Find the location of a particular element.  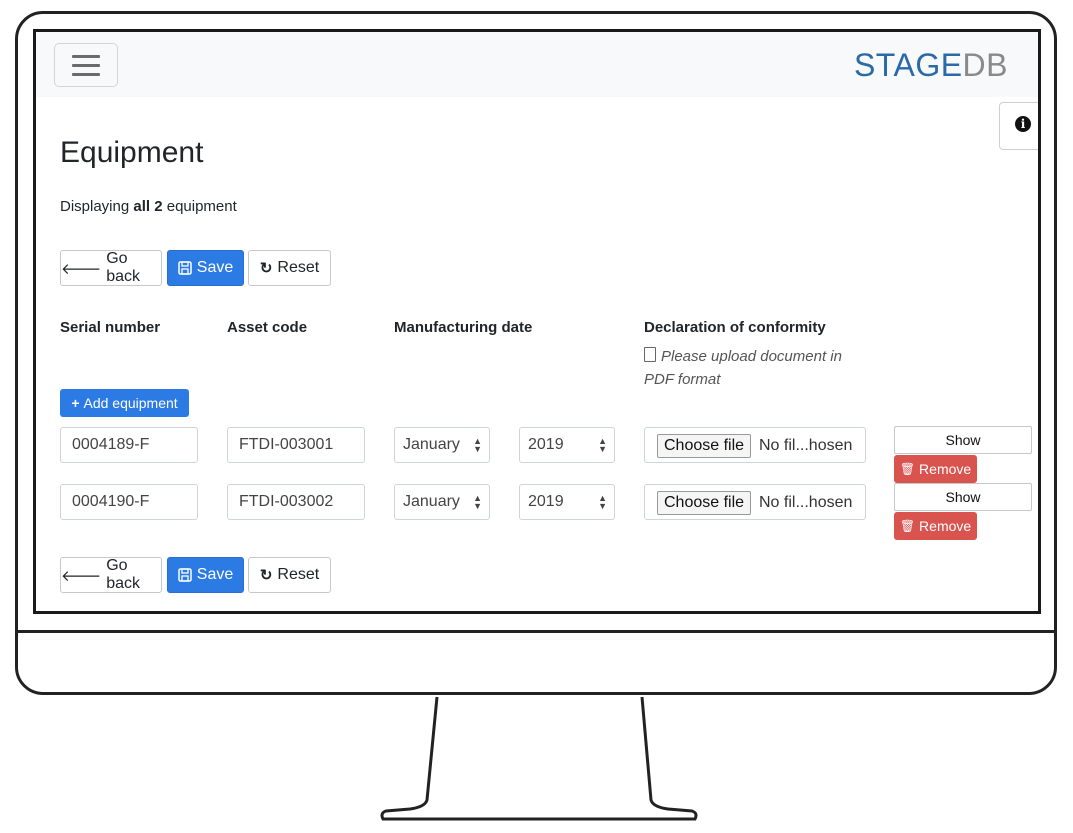

serial-number-input: 0004190-F is located at coordinates (129, 502).